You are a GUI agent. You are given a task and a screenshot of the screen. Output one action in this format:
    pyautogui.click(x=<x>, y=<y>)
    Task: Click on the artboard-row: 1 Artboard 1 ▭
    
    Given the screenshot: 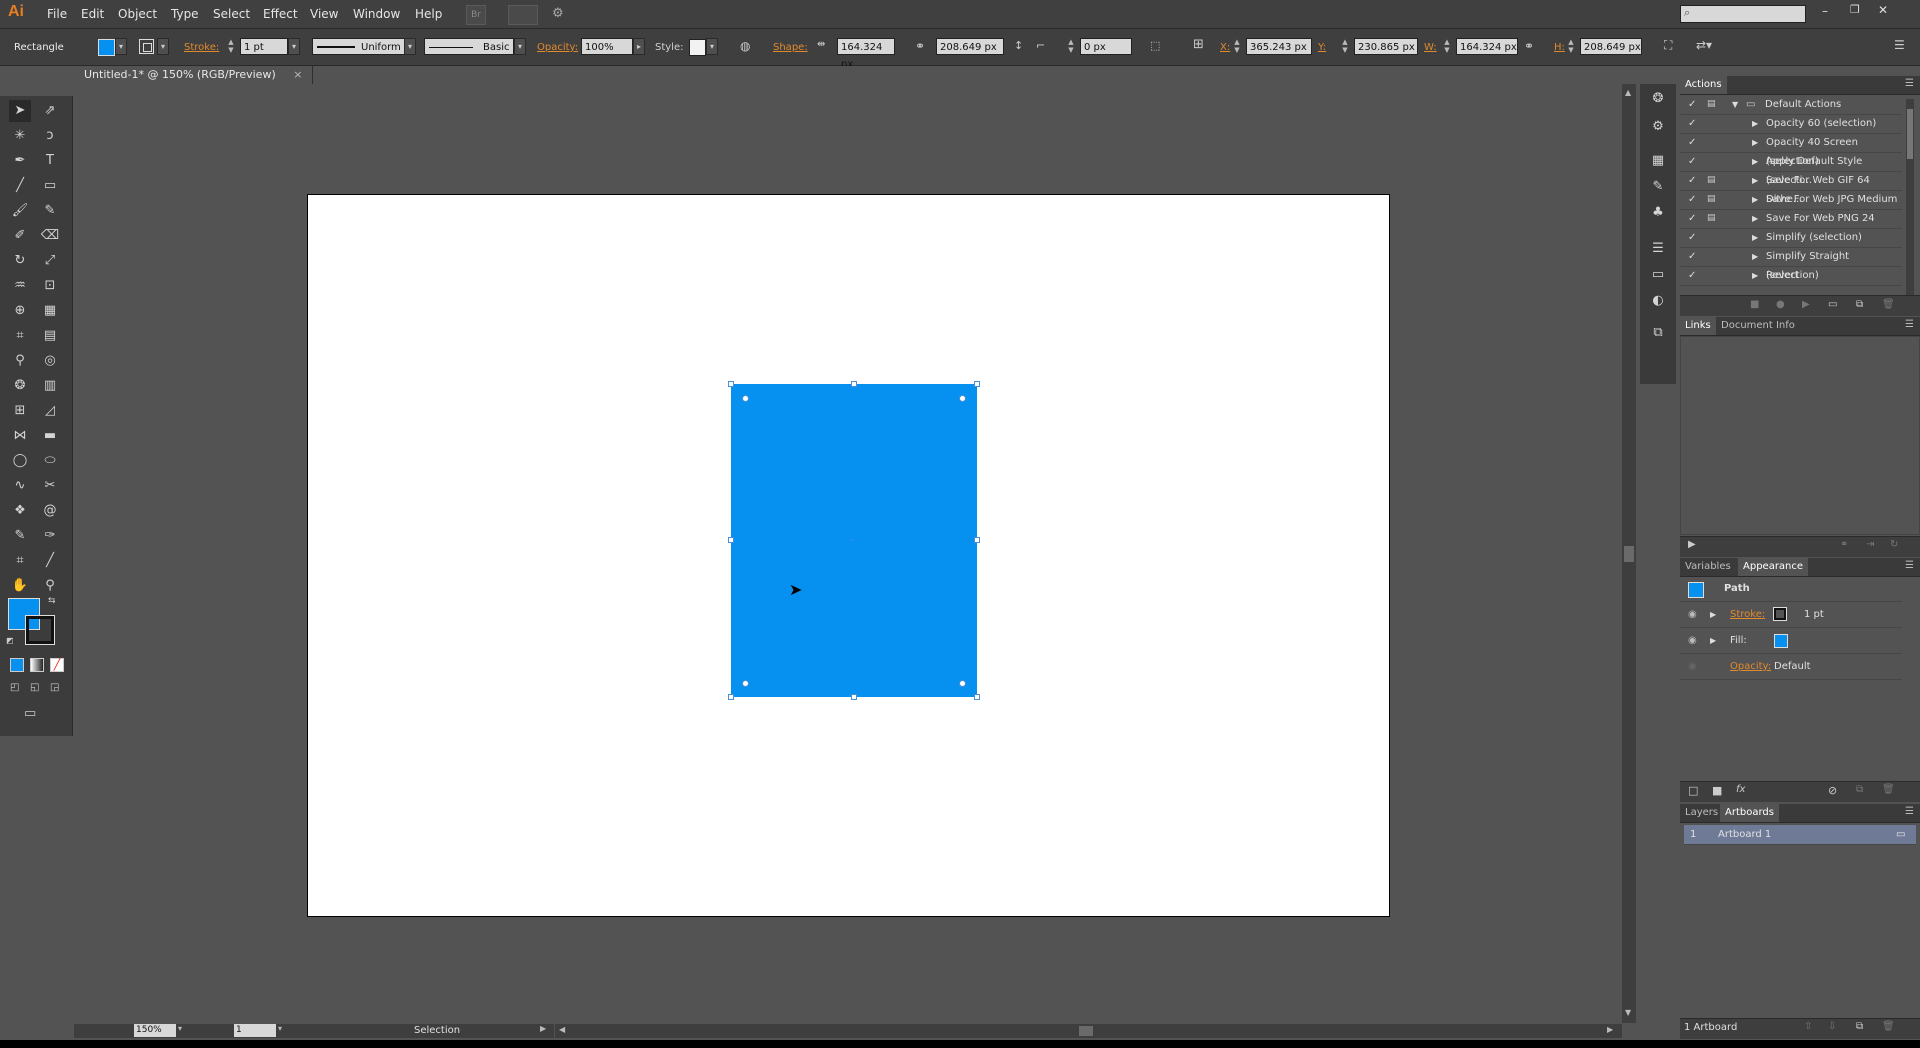 What is the action you would take?
    pyautogui.click(x=1800, y=835)
    